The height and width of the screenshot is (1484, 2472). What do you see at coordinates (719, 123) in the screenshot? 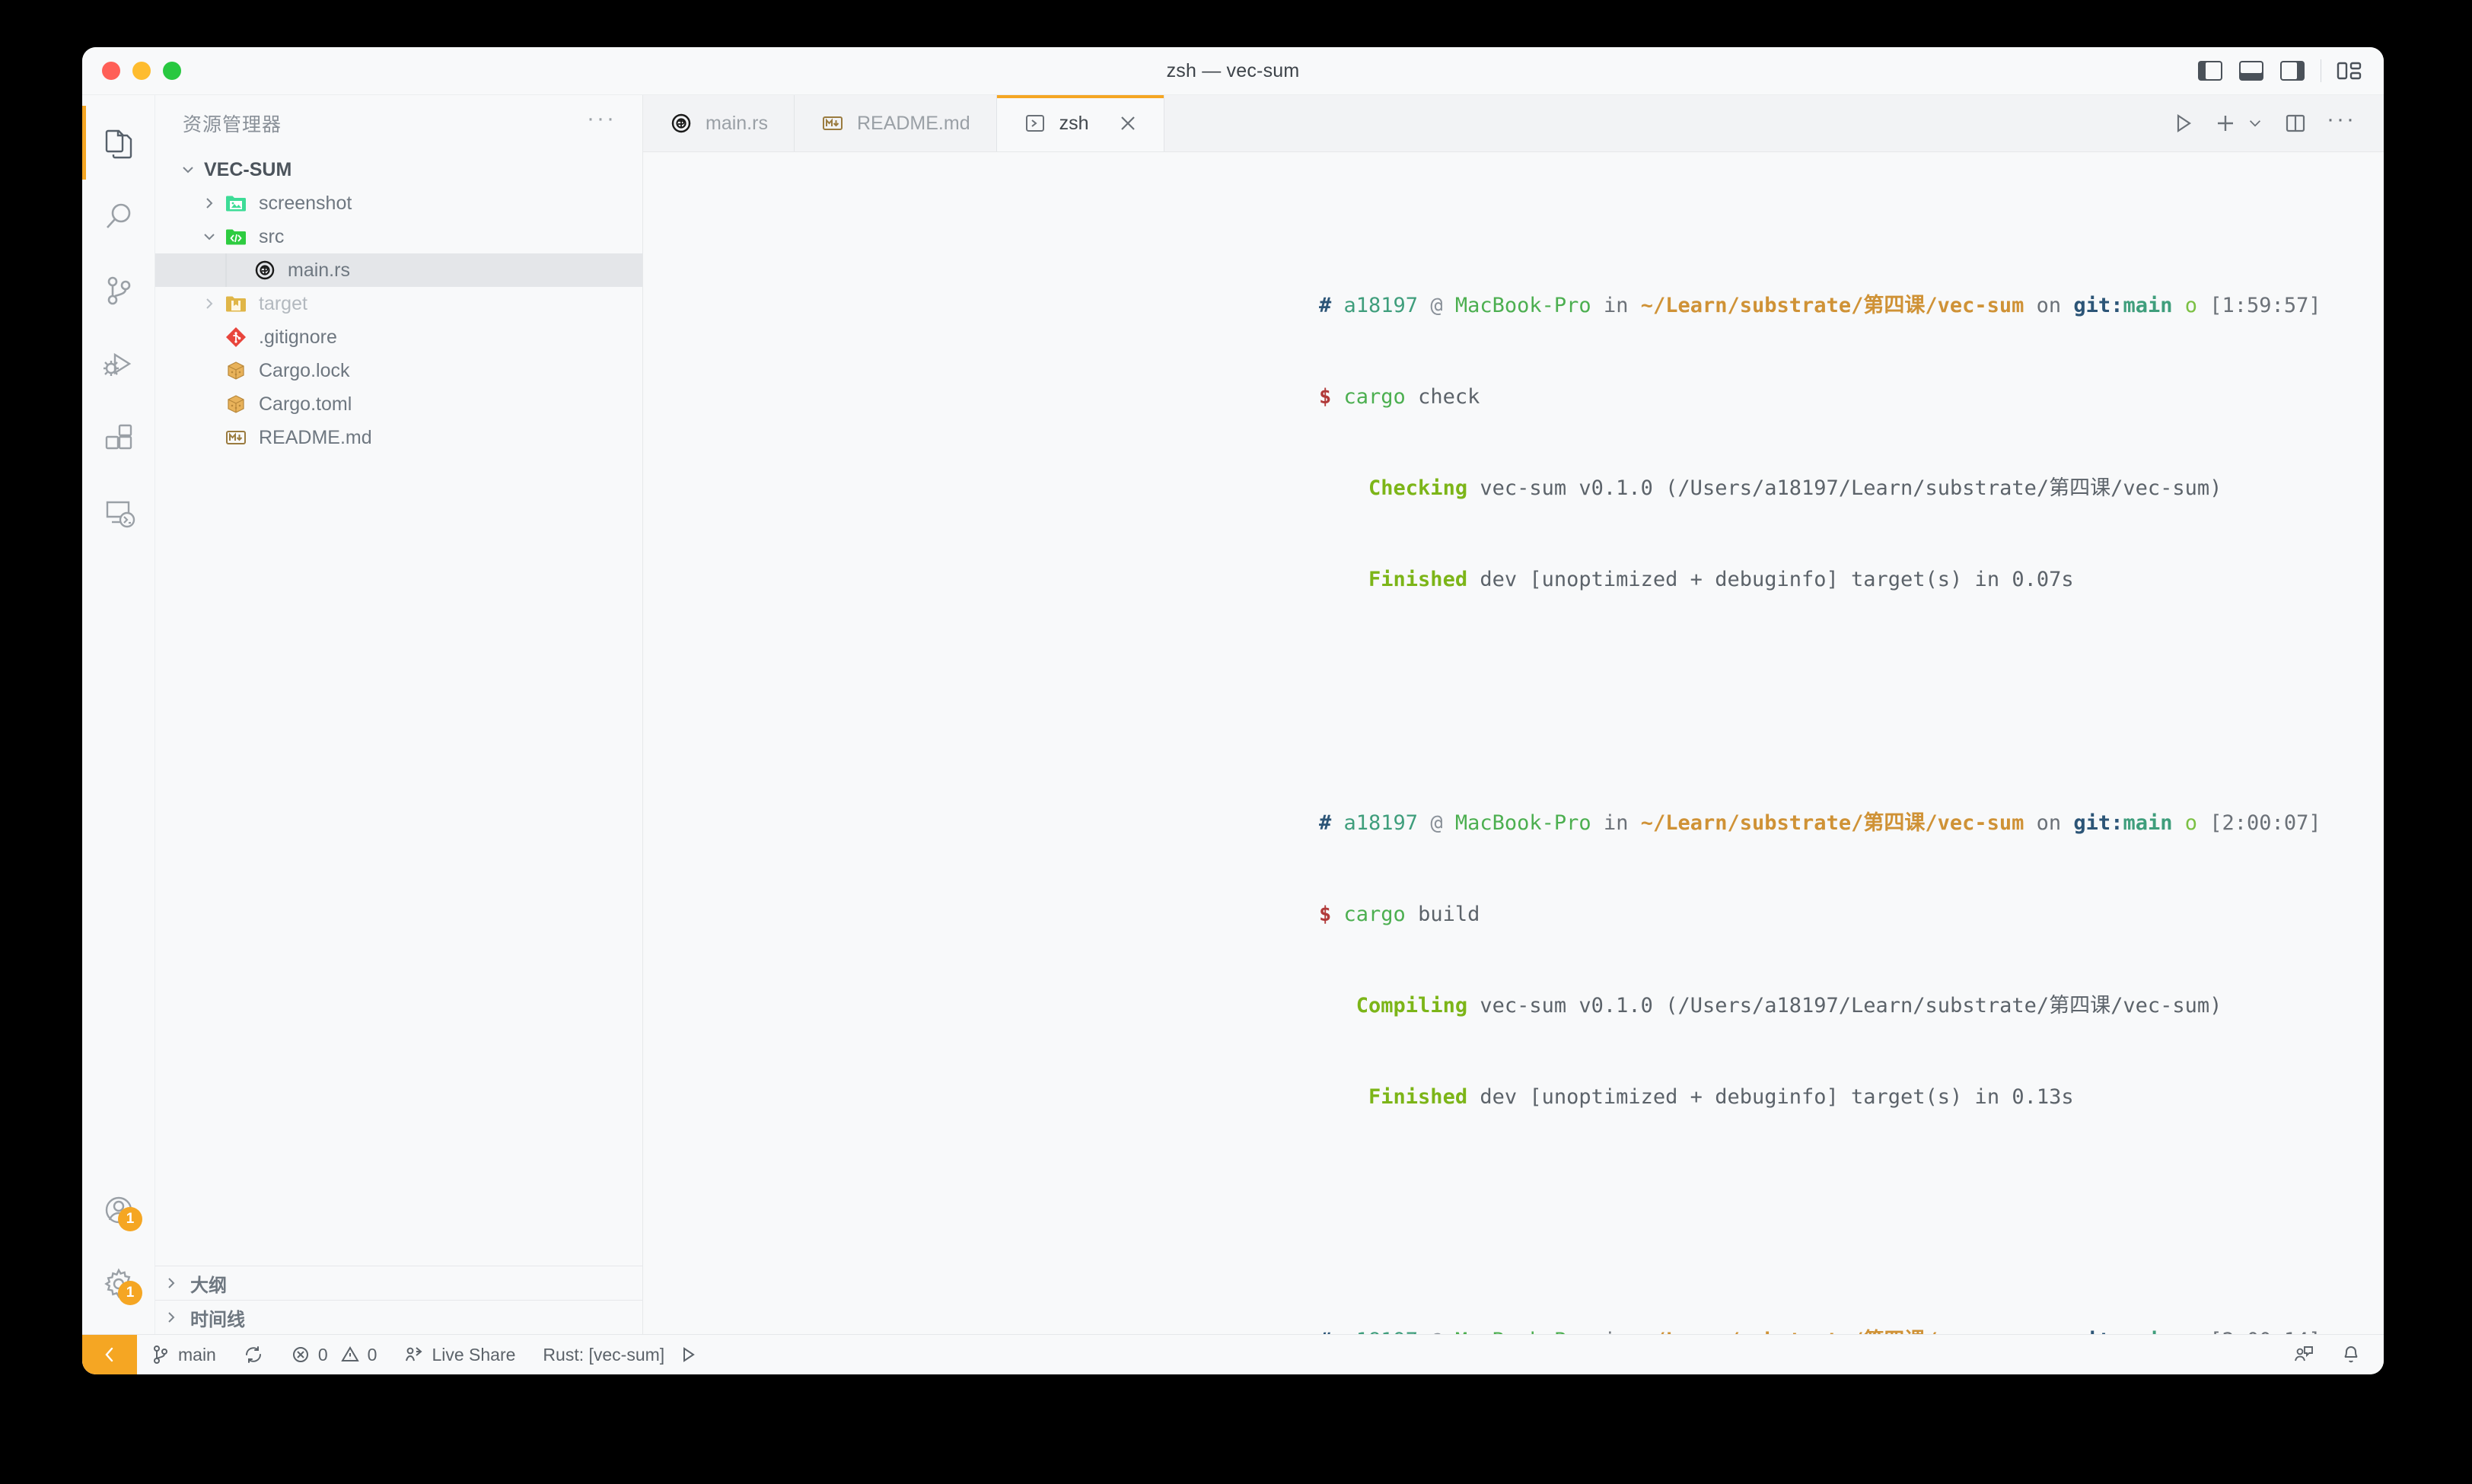
I see `tab-main-rs: main.rs` at bounding box center [719, 123].